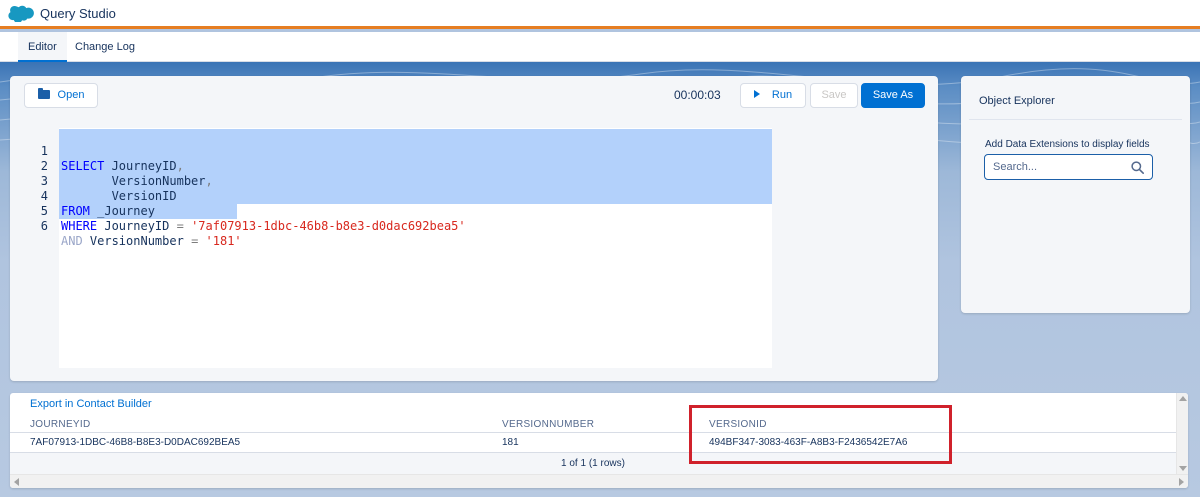 This screenshot has width=1200, height=497. What do you see at coordinates (44, 226) in the screenshot?
I see `line-number: 6` at bounding box center [44, 226].